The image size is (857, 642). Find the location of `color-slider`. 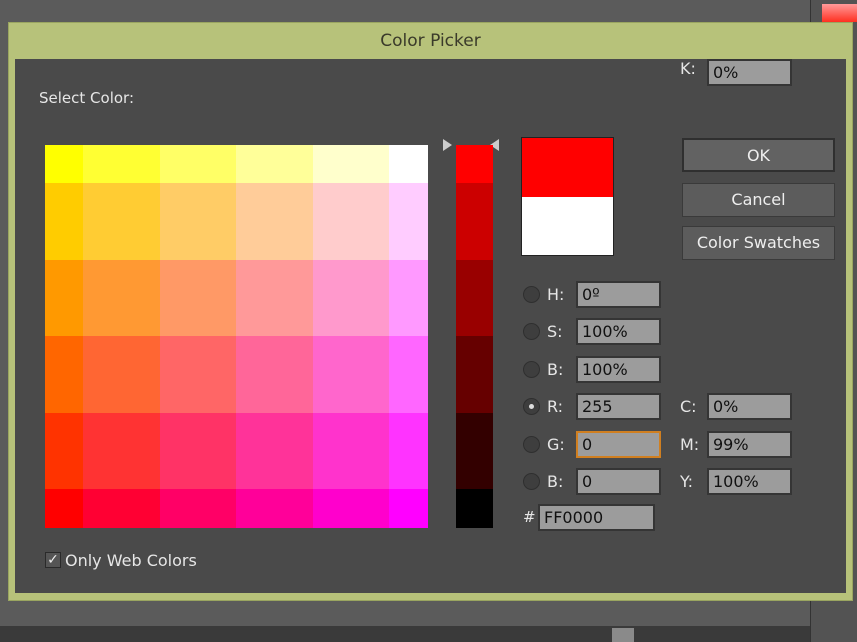

color-slider is located at coordinates (474, 336).